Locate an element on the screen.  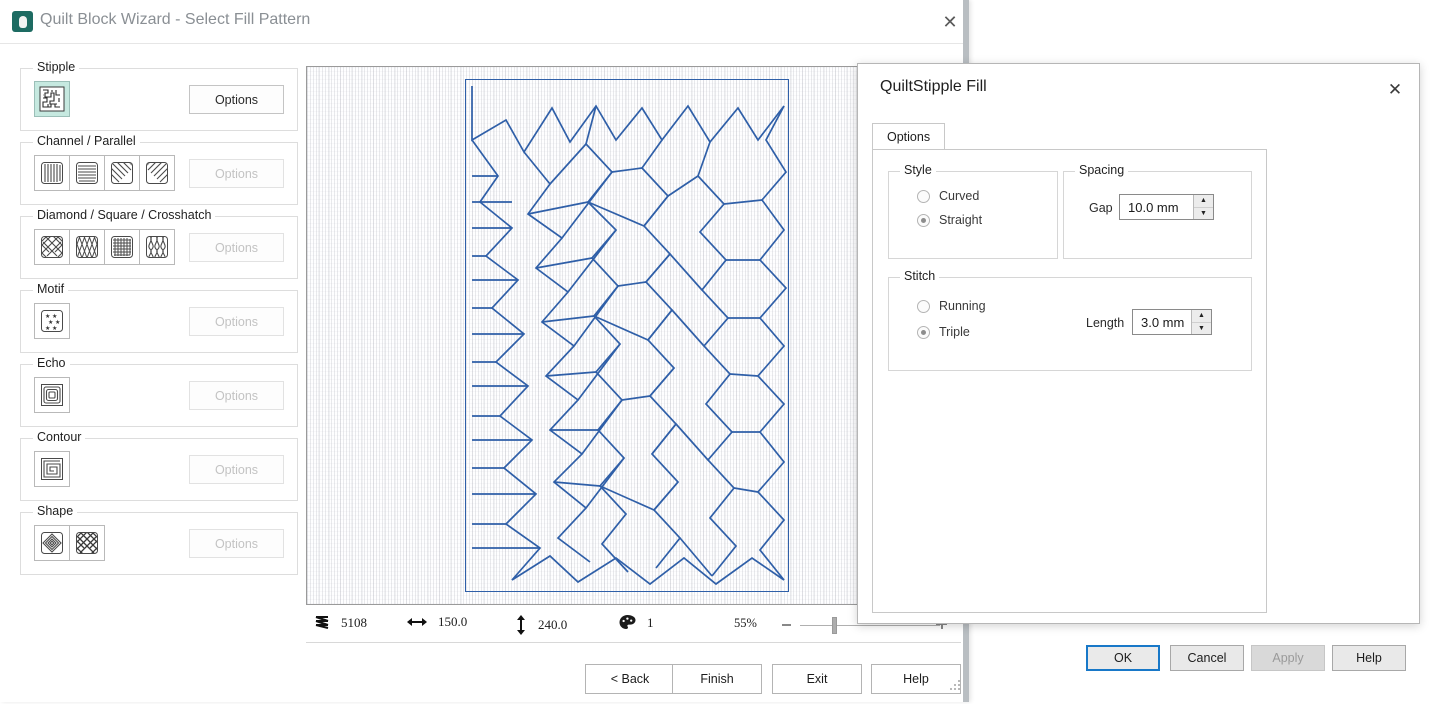
options-button-echo: Options is located at coordinates (236, 395).